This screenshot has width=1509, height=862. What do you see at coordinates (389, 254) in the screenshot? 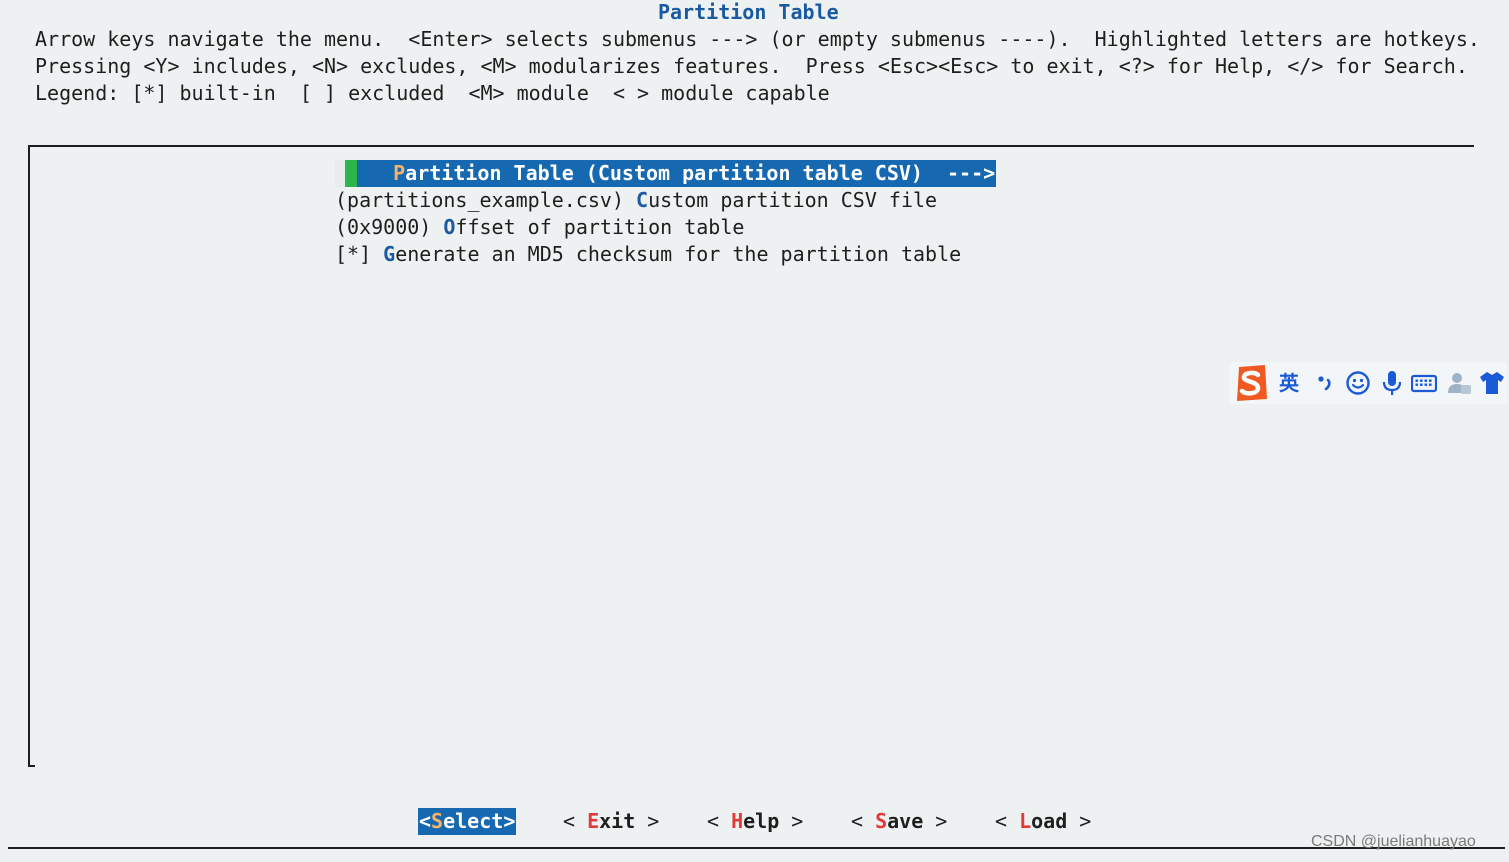
I see `menu-item-hotkey: G` at bounding box center [389, 254].